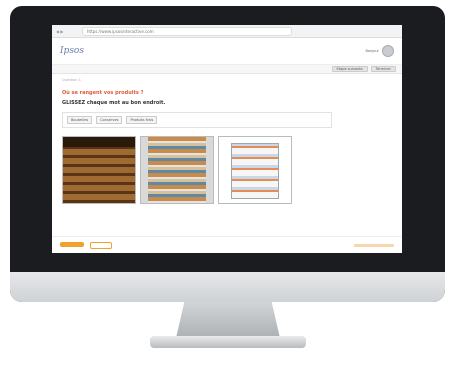  Describe the element at coordinates (388, 51) in the screenshot. I see `avatar` at that location.